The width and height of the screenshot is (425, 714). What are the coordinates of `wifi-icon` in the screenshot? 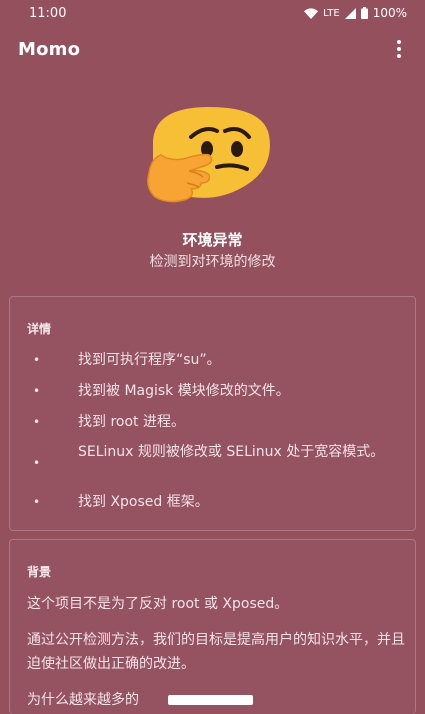 It's located at (311, 13).